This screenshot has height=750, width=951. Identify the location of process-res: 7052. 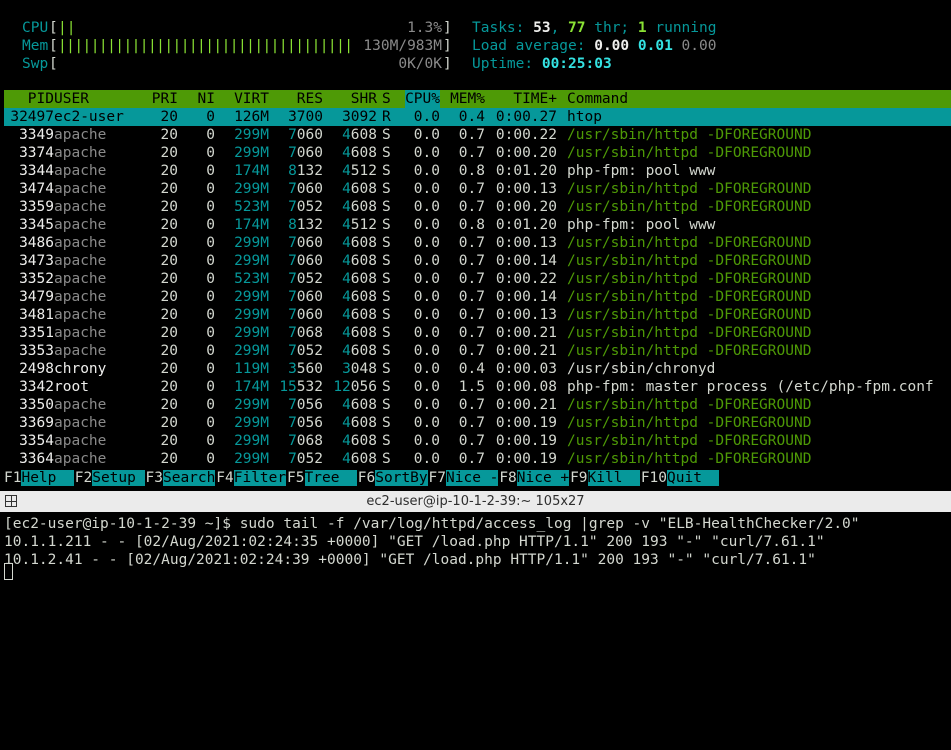
(305, 459).